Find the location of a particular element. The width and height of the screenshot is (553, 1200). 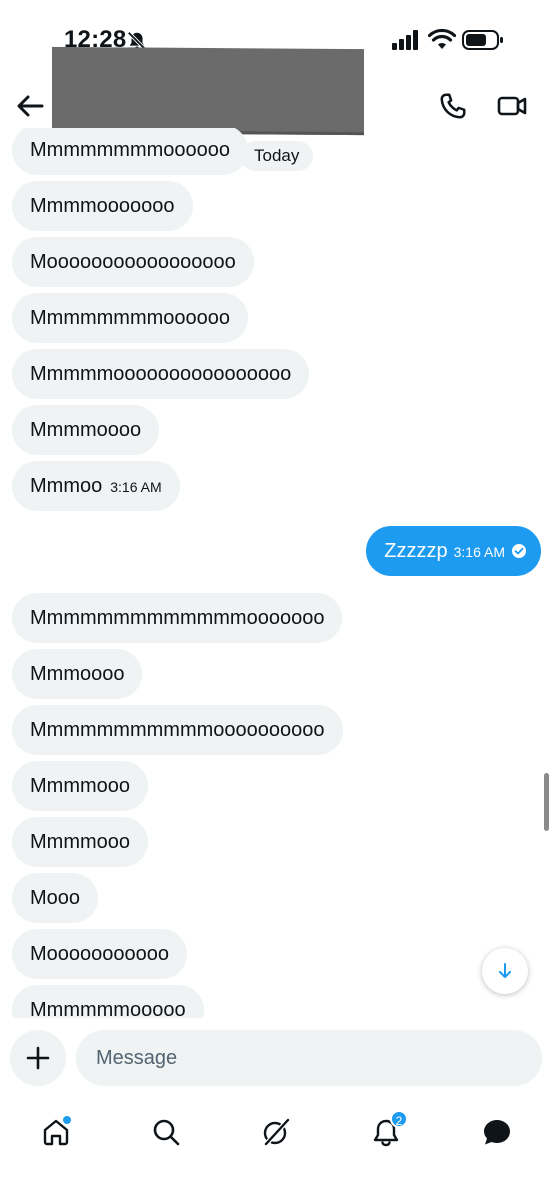

message-bubble: Mmmmoooo is located at coordinates (86, 430).